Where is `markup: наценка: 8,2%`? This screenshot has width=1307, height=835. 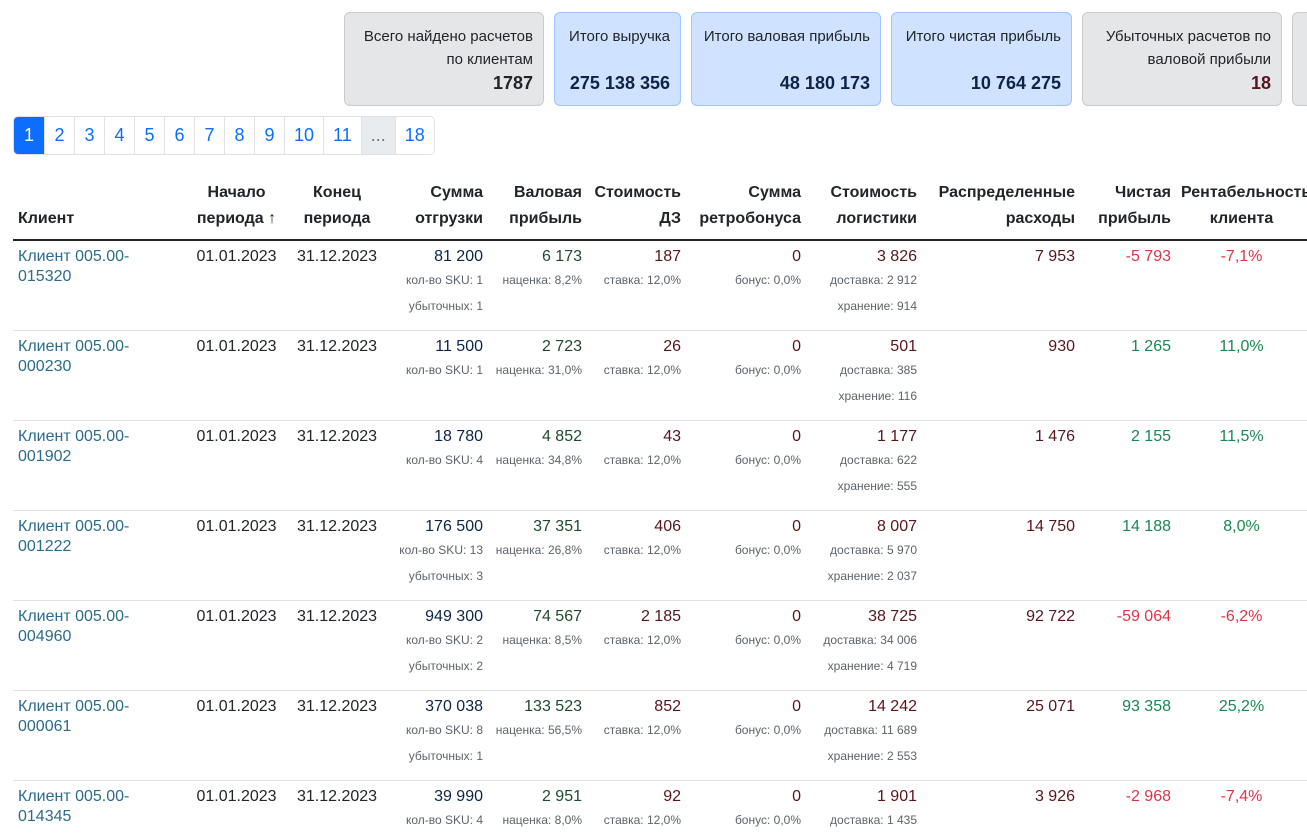
markup: наценка: 8,2% is located at coordinates (542, 280).